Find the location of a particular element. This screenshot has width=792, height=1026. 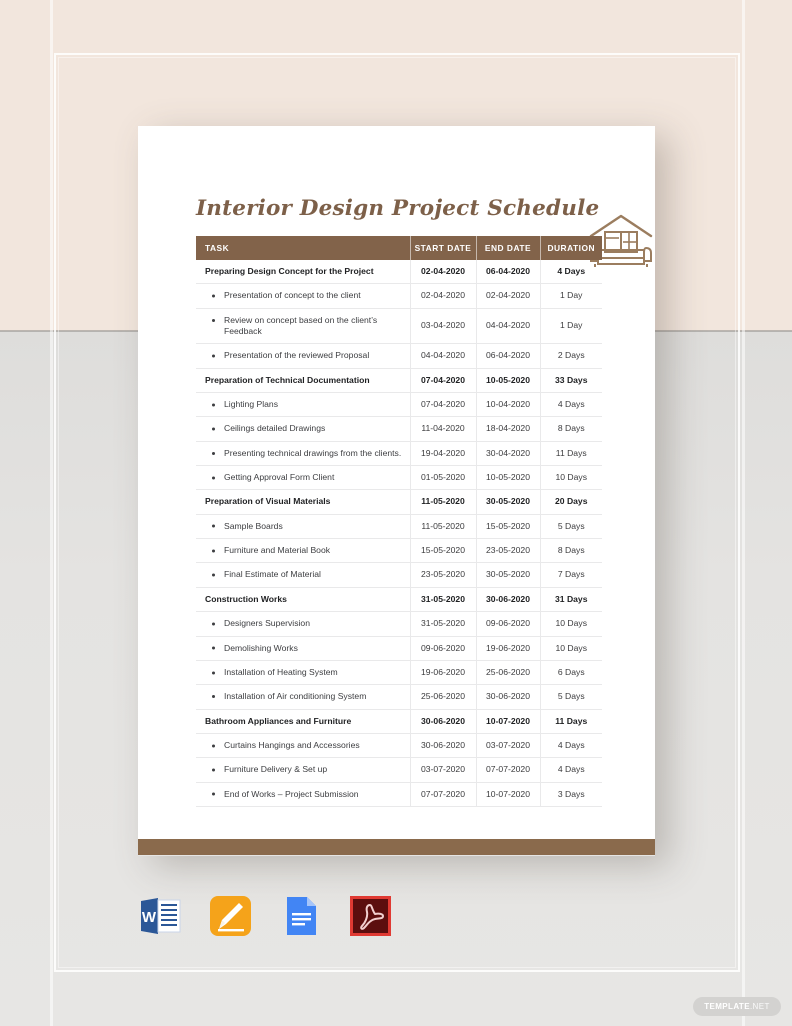

cell-task: Construction Works is located at coordinates (303, 600).